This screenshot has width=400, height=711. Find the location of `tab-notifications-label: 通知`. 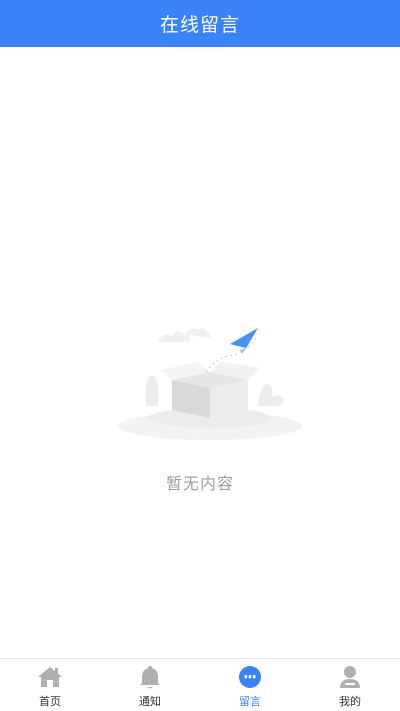

tab-notifications-label: 通知 is located at coordinates (150, 701).